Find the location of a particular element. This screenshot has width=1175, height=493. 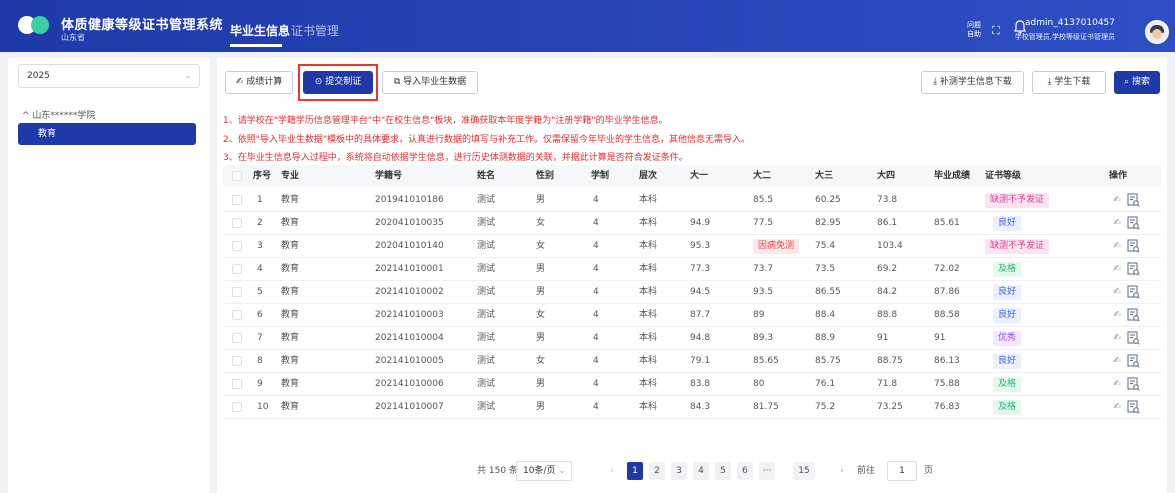

more-pages-icon: ··· is located at coordinates (767, 471).